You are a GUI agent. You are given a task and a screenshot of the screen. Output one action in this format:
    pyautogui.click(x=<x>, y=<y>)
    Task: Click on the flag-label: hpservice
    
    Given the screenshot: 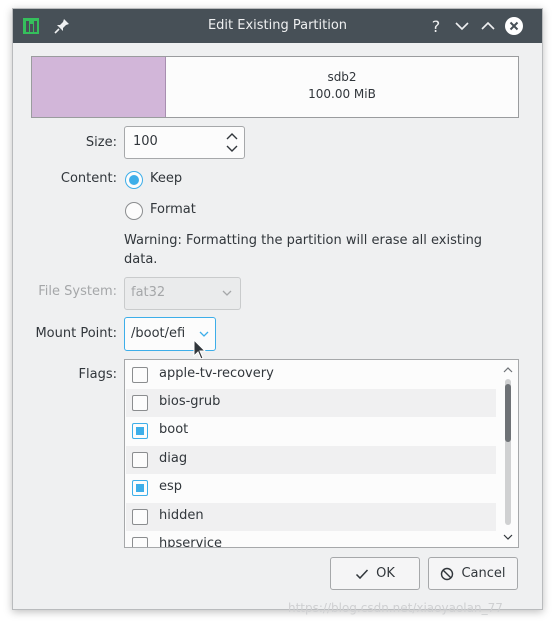 What is the action you would take?
    pyautogui.click(x=191, y=542)
    